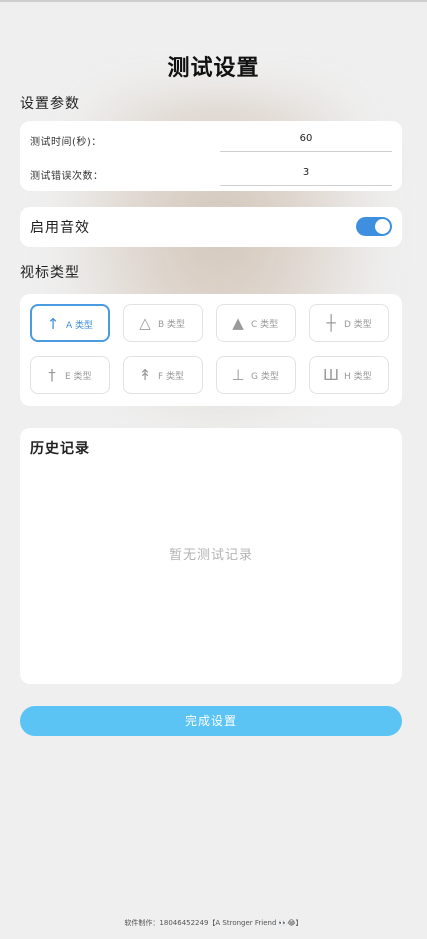 The width and height of the screenshot is (427, 939). What do you see at coordinates (80, 326) in the screenshot?
I see `type-label: A 类型` at bounding box center [80, 326].